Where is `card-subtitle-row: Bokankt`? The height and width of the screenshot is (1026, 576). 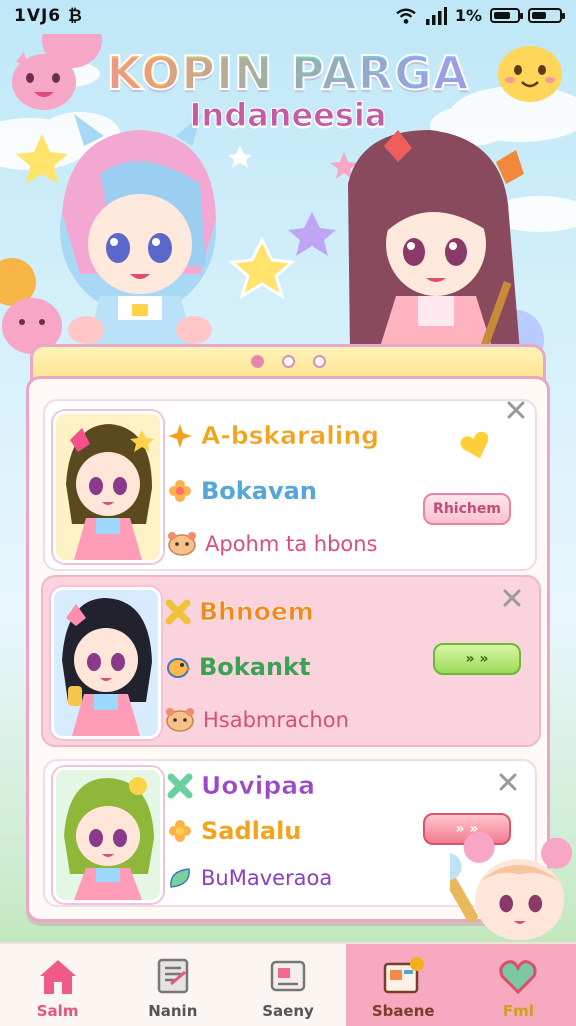
card-subtitle-row: Bokankt is located at coordinates (237, 667).